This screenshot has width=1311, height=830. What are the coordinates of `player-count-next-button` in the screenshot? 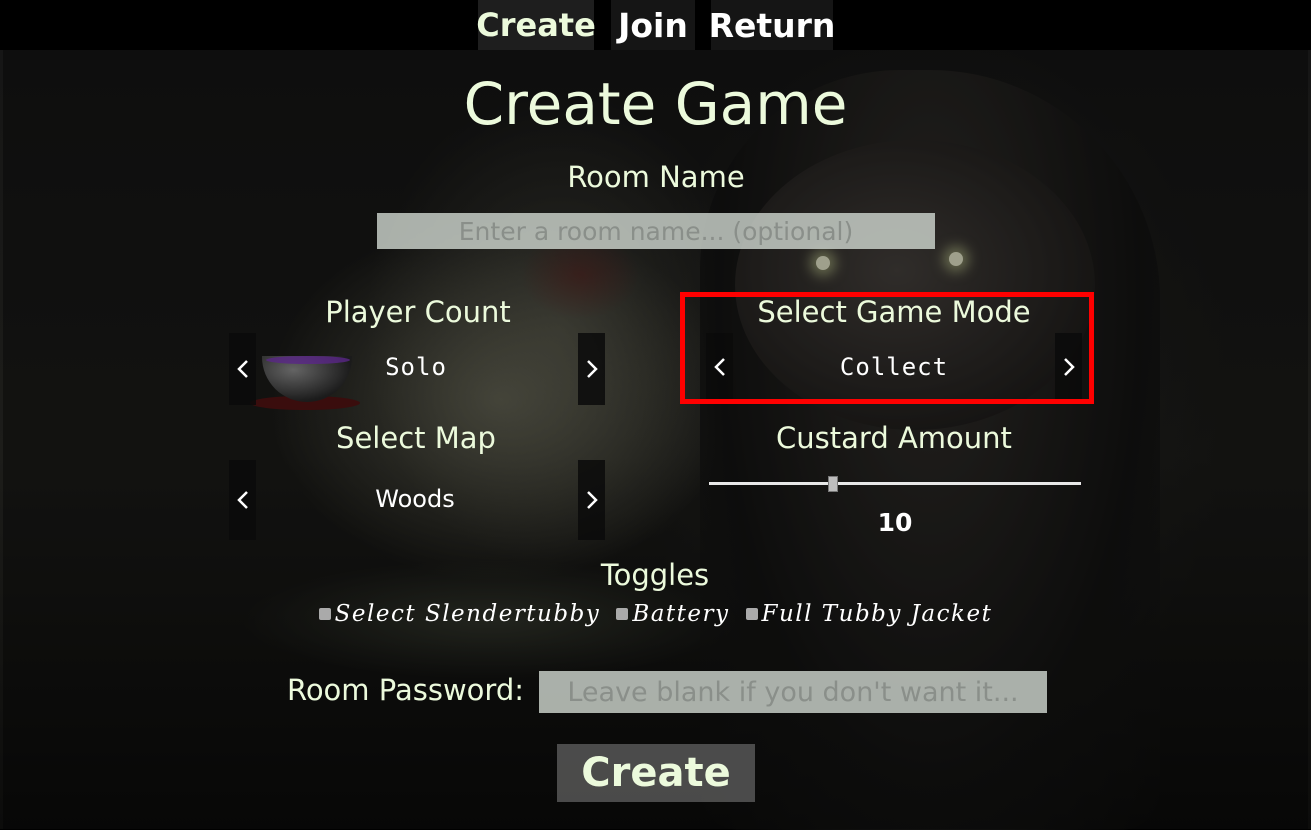 It's located at (591, 369).